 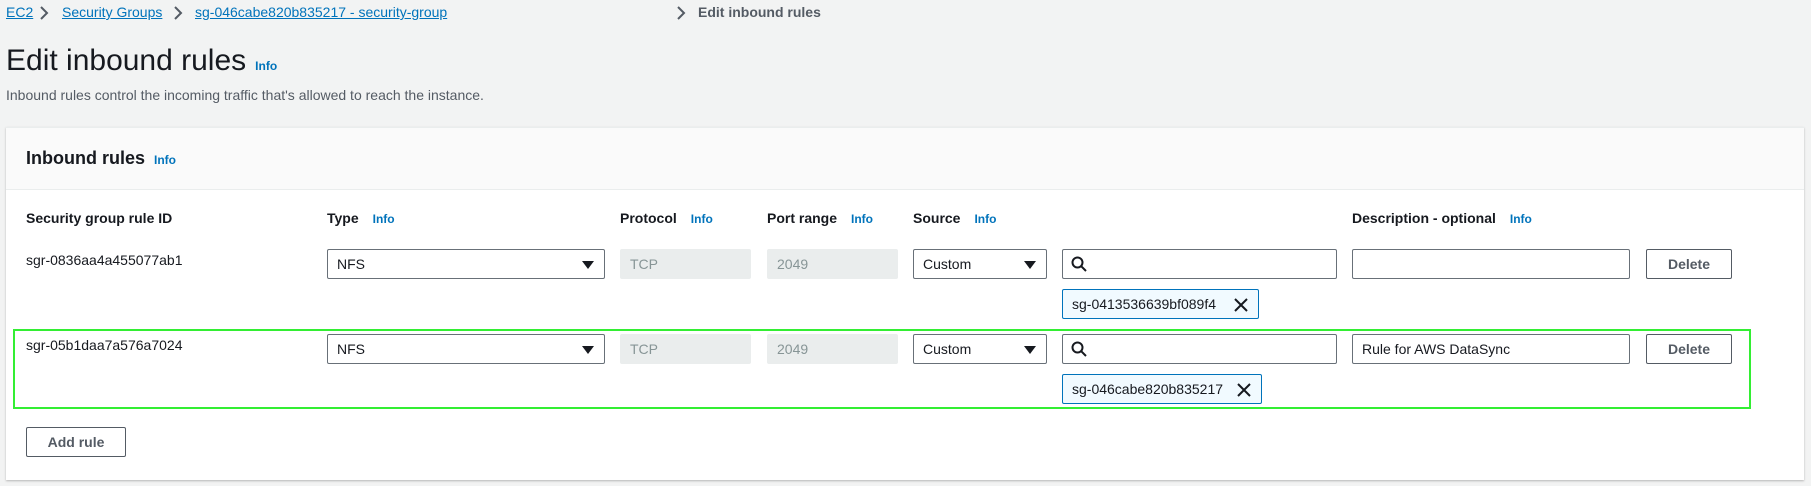 What do you see at coordinates (165, 160) in the screenshot?
I see `panel-info-link: Info` at bounding box center [165, 160].